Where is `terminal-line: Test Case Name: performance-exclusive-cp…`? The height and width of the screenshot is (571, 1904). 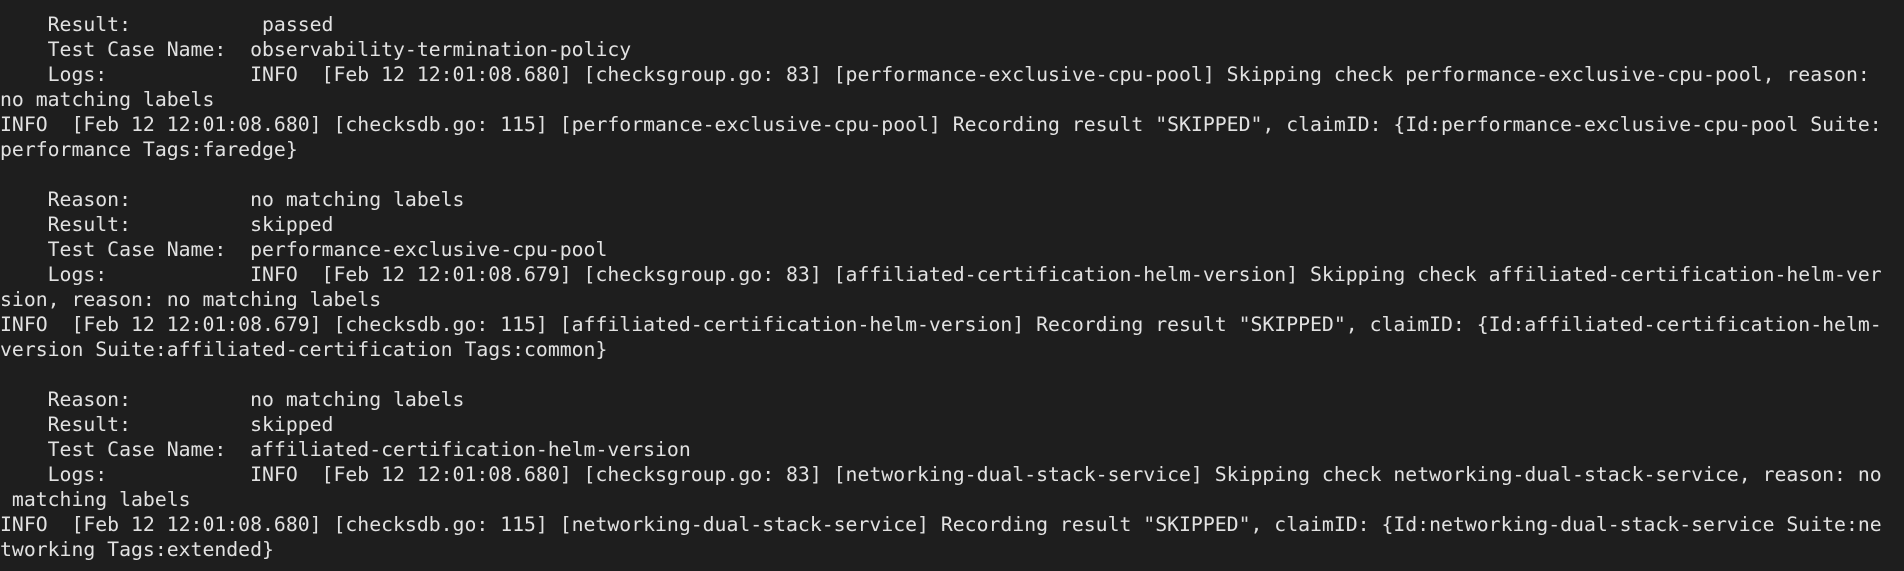
terminal-line: Test Case Name: performance-exclusive-cp… is located at coordinates (304, 249).